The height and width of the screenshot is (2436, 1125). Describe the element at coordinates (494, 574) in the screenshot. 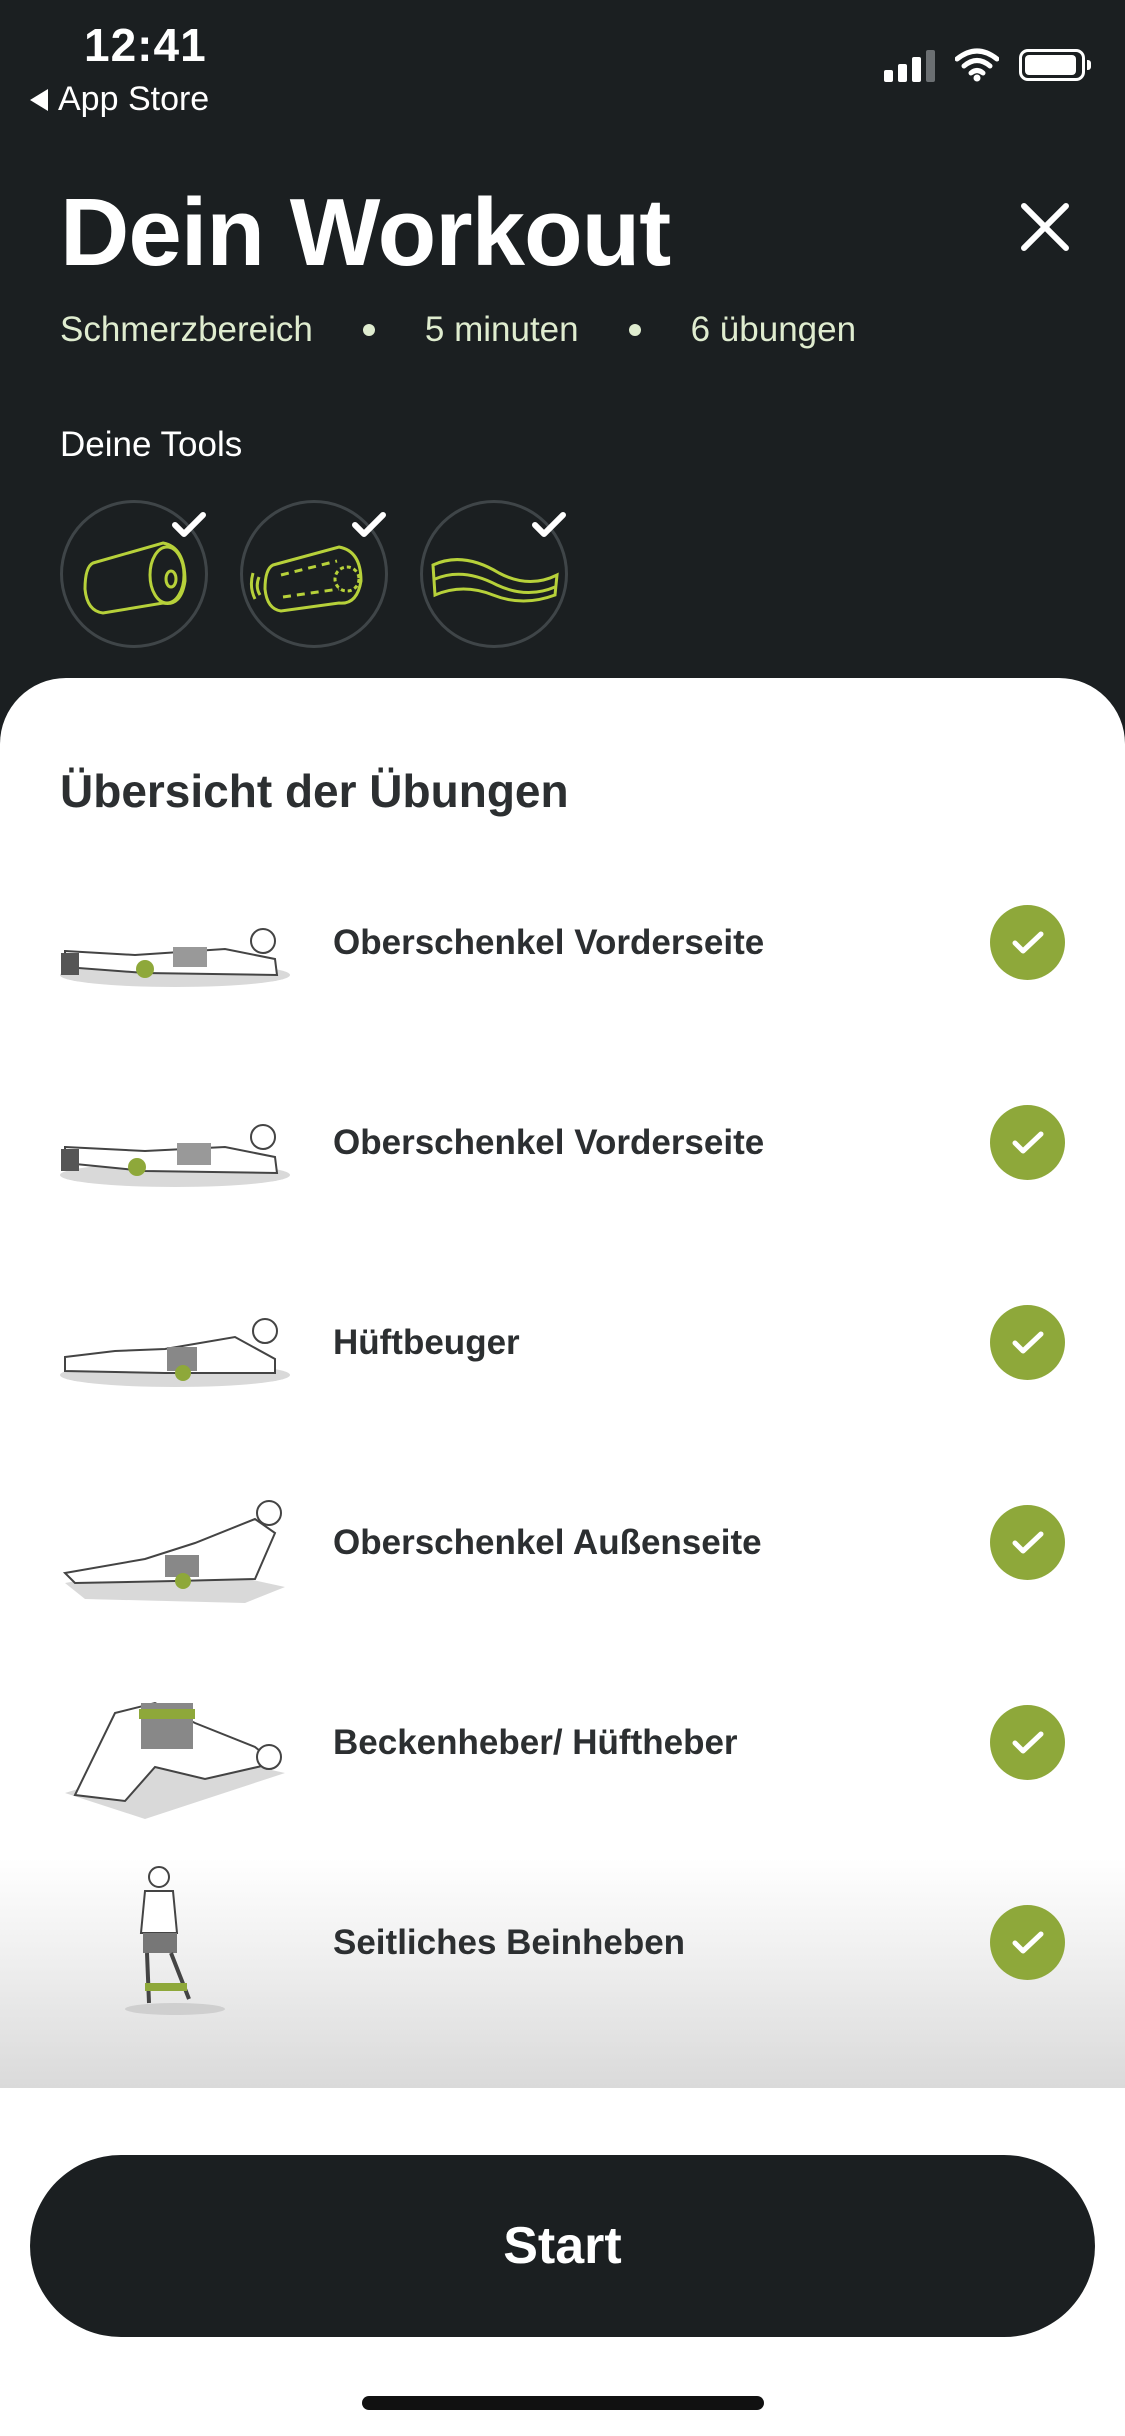

I see `tool-resistance-band` at that location.